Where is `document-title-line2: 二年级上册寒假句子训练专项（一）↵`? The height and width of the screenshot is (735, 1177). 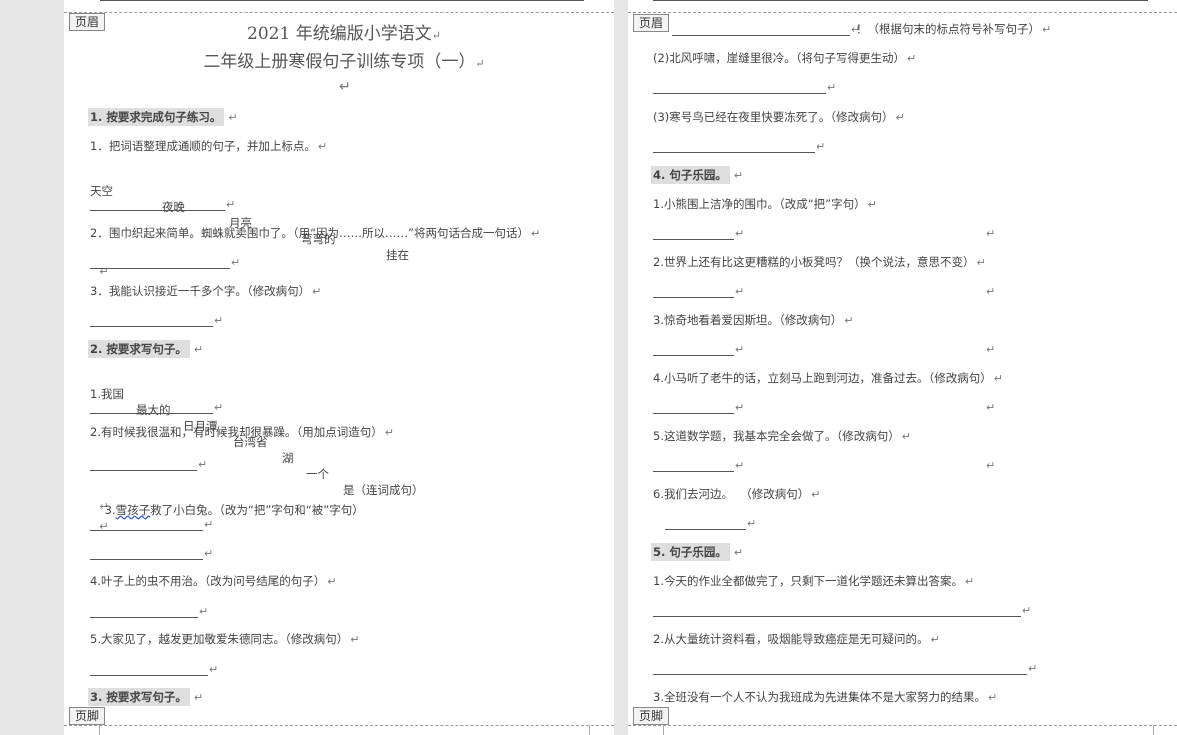
document-title-line2: 二年级上册寒假句子训练专项（一）↵ is located at coordinates (344, 62).